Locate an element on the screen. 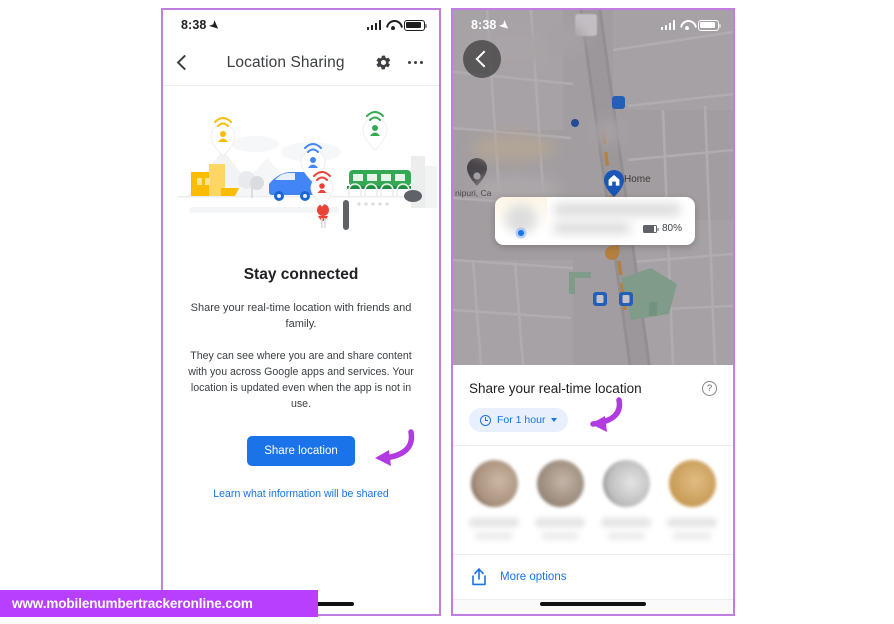 The width and height of the screenshot is (894, 624). shared-location-info-card: 80% is located at coordinates (595, 221).